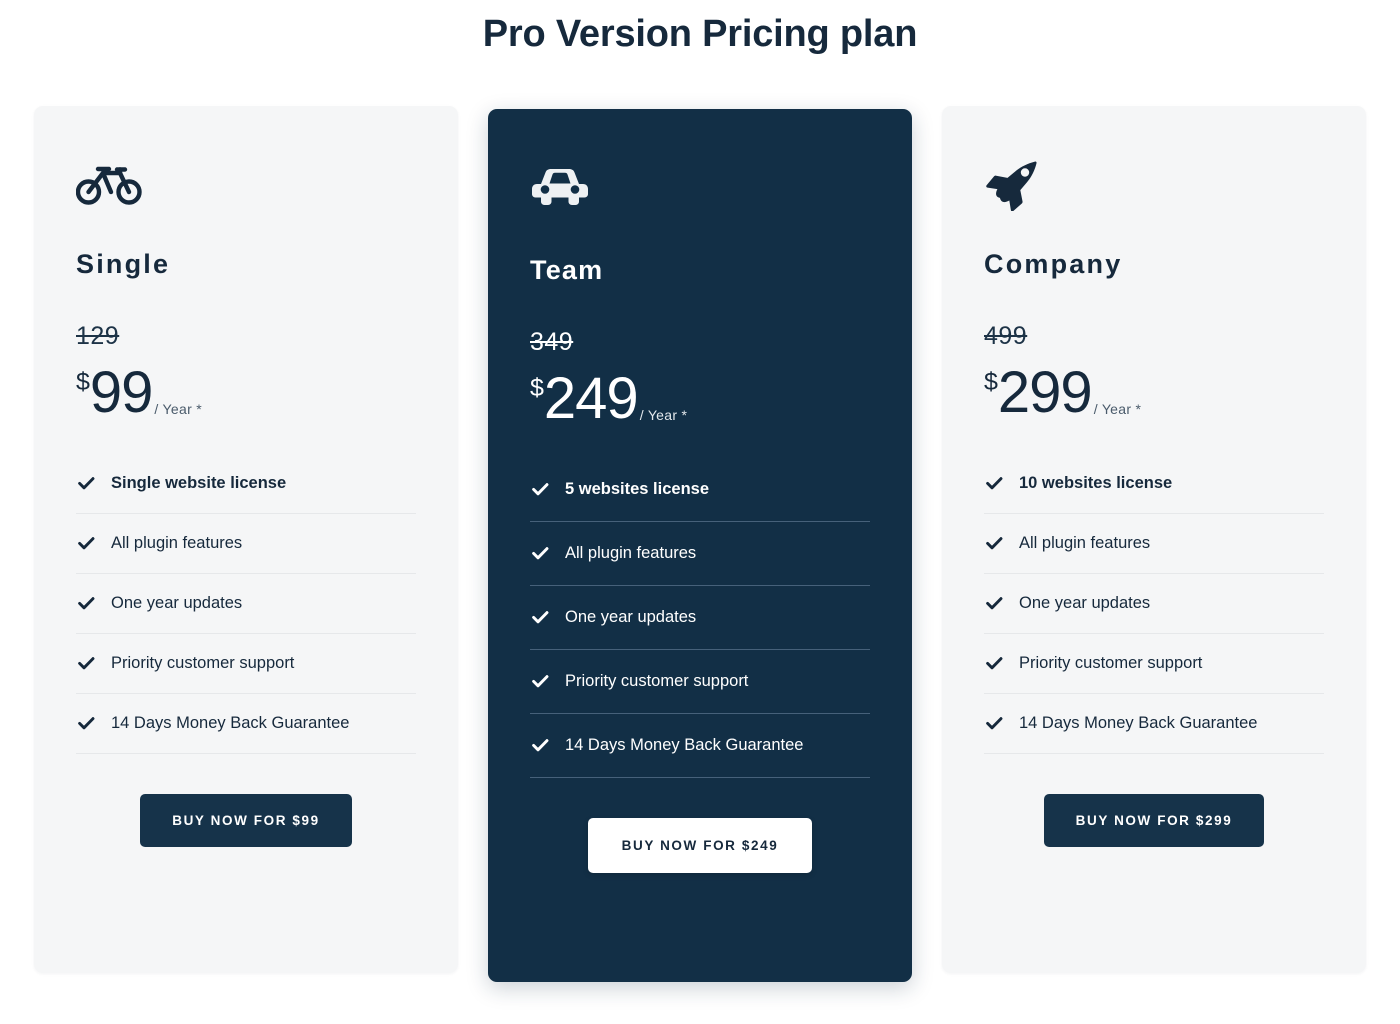 Image resolution: width=1400 pixels, height=1024 pixels. Describe the element at coordinates (246, 392) in the screenshot. I see `price-current: $ 99 / Year *` at that location.